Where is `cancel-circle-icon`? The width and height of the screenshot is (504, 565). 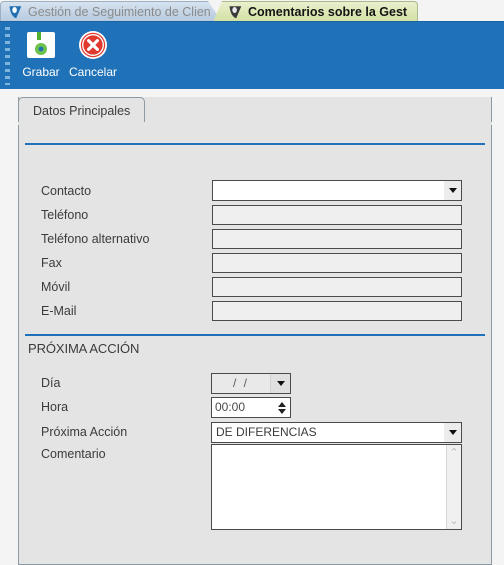 cancel-circle-icon is located at coordinates (93, 45).